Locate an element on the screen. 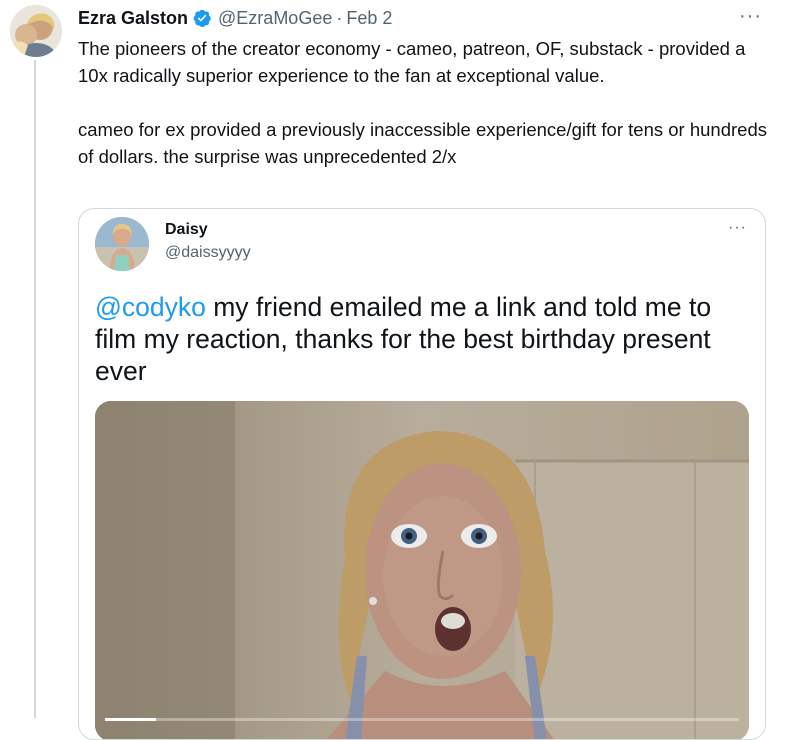 This screenshot has height=740, width=788. video-progress-bar is located at coordinates (422, 719).